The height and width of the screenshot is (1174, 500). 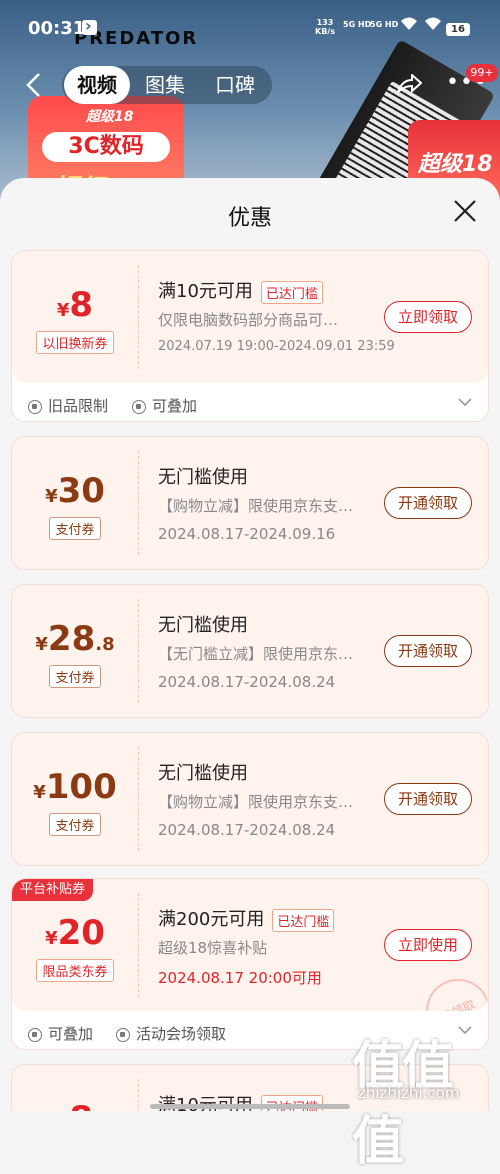 What do you see at coordinates (57, 28) in the screenshot?
I see `status-time: 00:31` at bounding box center [57, 28].